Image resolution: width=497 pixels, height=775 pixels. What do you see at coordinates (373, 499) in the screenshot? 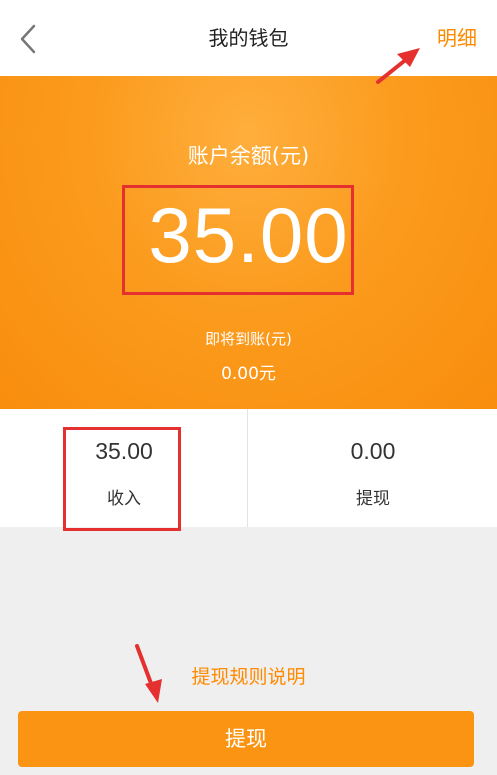
I see `withdrawal-label: 提现` at bounding box center [373, 499].